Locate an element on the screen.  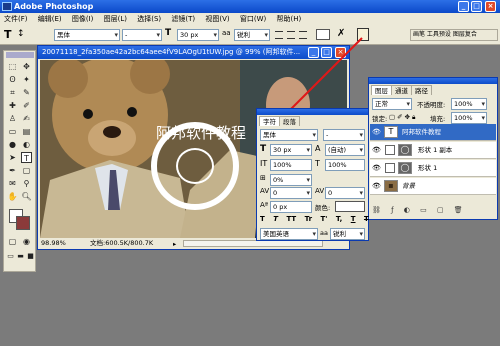
close-button: × is located at coordinates (490, 6).